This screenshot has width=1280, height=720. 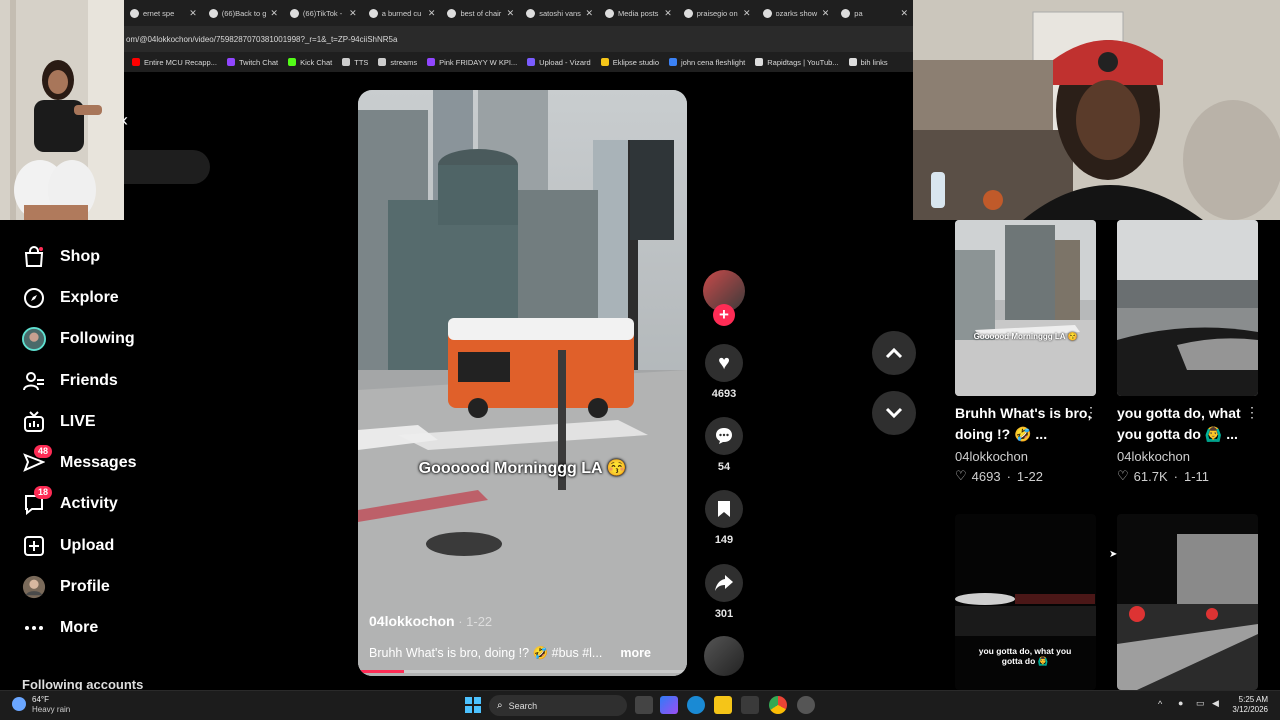 I want to click on bookmark-item: TTS, so click(x=355, y=62).